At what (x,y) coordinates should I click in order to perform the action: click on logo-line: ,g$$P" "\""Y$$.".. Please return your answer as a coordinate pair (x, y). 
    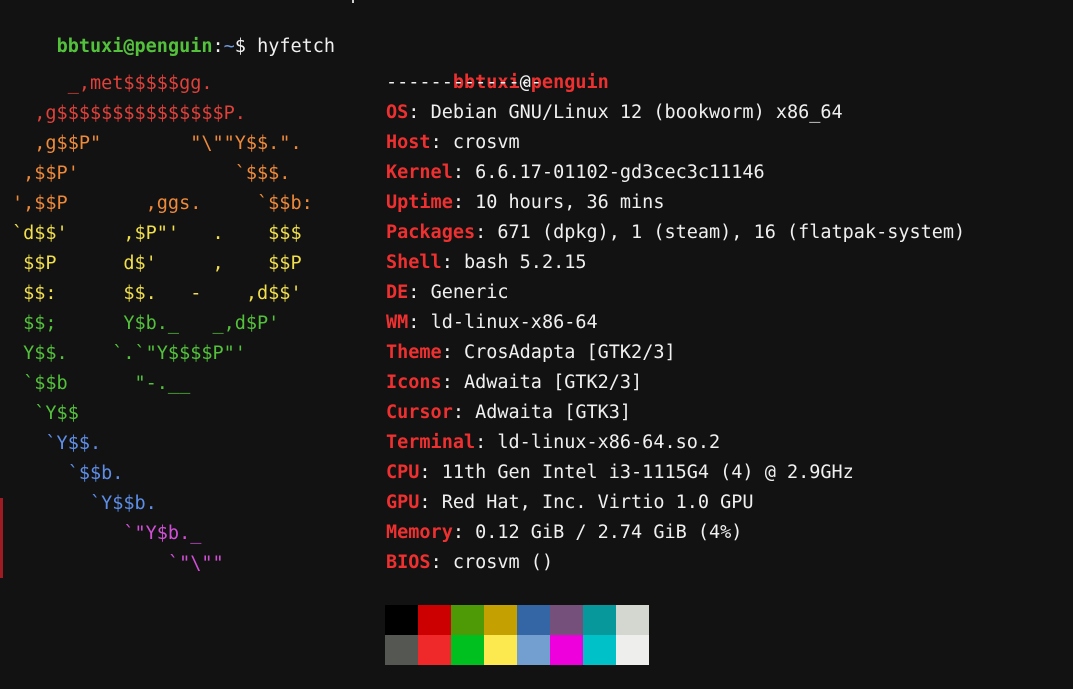
    Looking at the image, I should click on (157, 143).